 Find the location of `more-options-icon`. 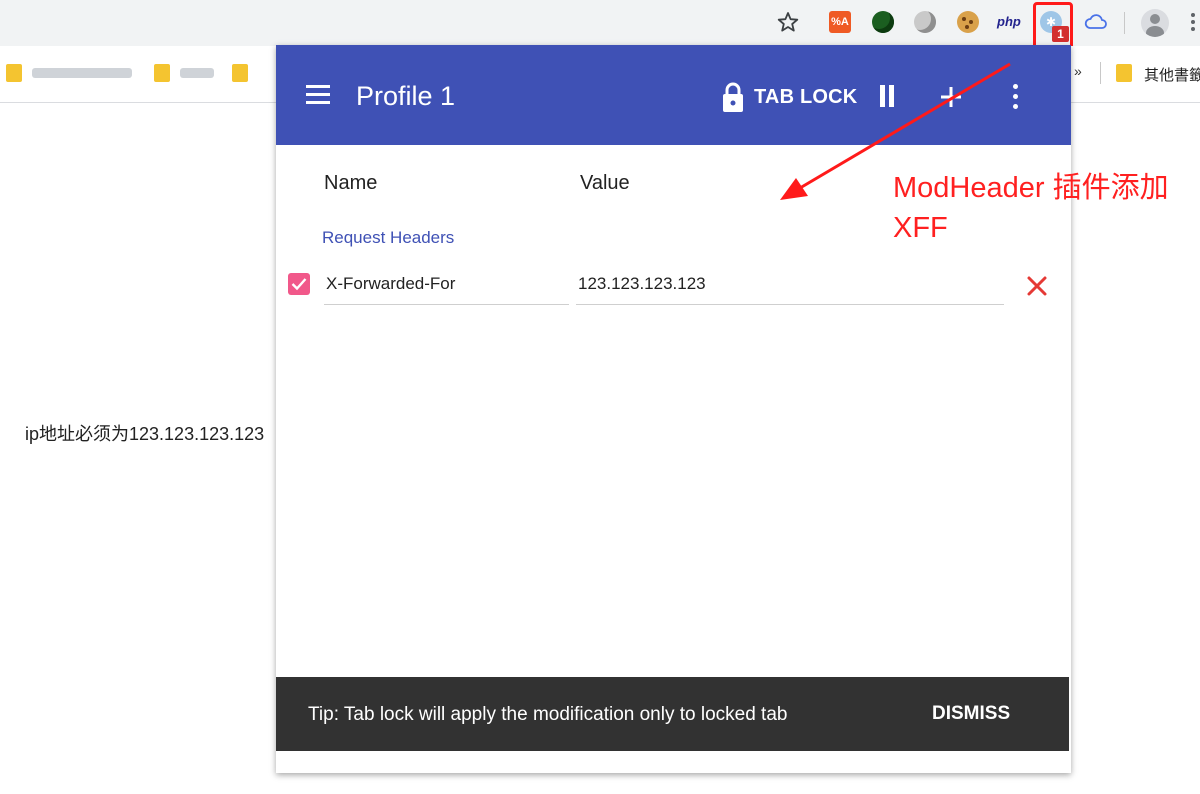

more-options-icon is located at coordinates (1015, 96).